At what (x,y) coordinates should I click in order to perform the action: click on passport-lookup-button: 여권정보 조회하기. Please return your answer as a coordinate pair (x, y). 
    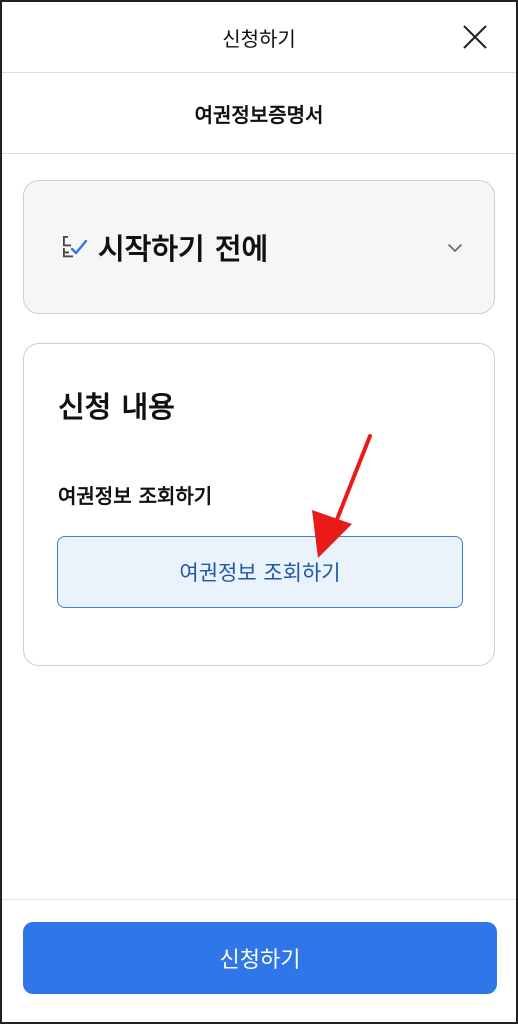
    Looking at the image, I should click on (260, 572).